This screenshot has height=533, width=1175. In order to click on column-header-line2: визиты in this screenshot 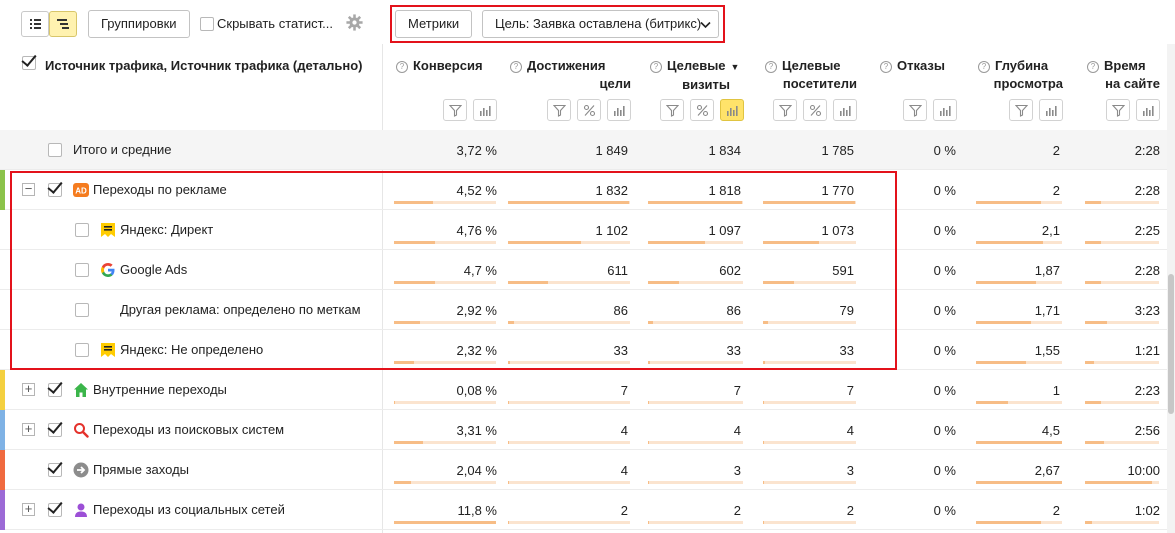, I will do `click(706, 84)`.